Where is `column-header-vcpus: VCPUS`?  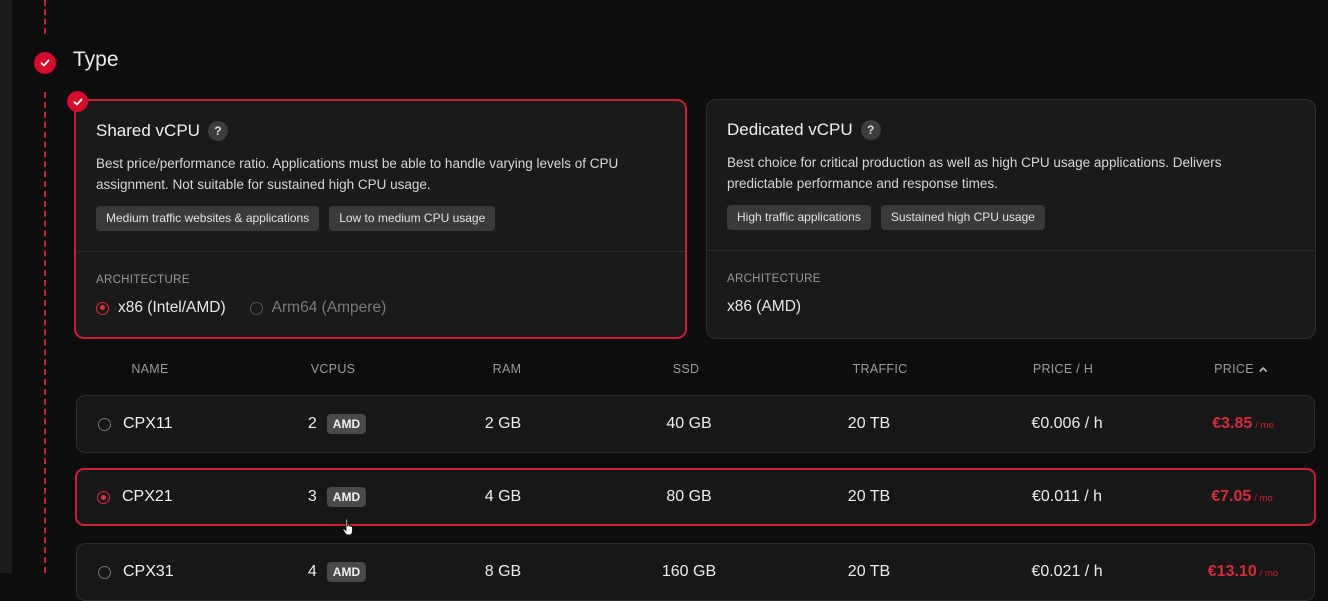
column-header-vcpus: VCPUS is located at coordinates (333, 369).